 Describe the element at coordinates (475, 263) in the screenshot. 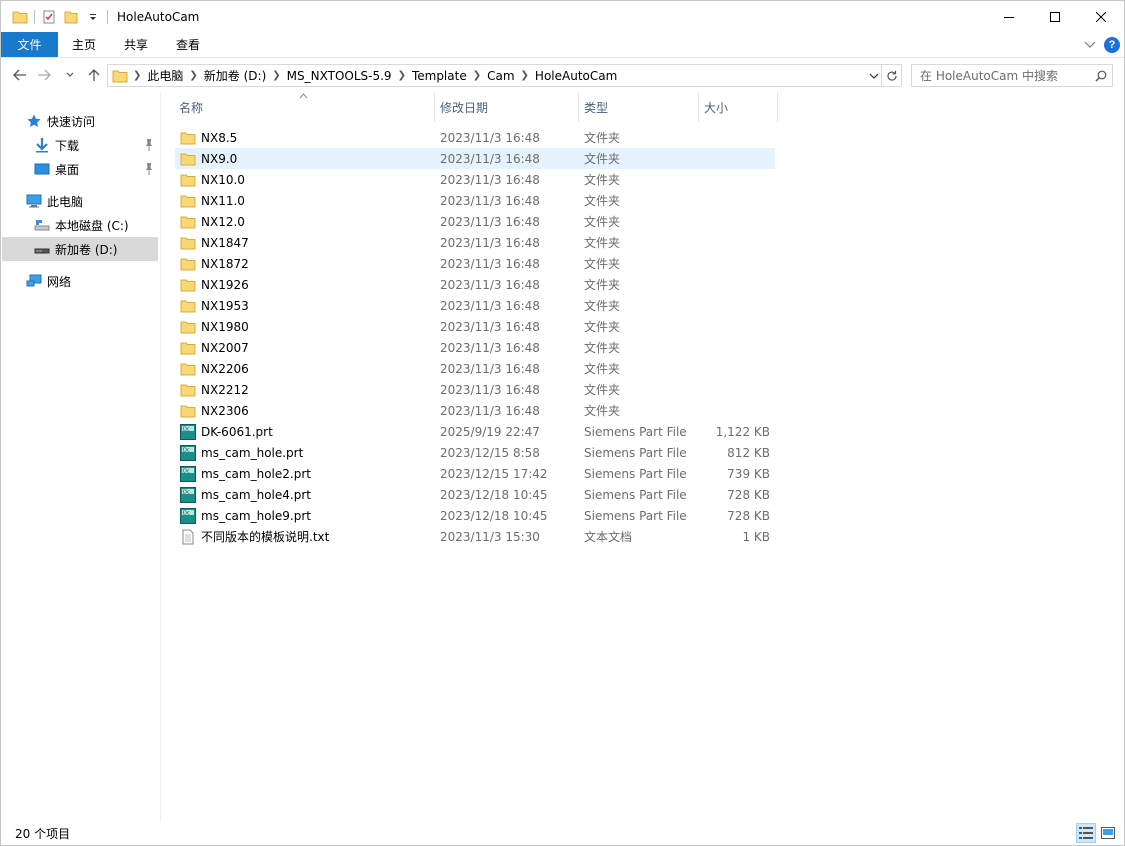

I see `file-row: NX1872 2023/11/3 16:48 文件夹` at that location.